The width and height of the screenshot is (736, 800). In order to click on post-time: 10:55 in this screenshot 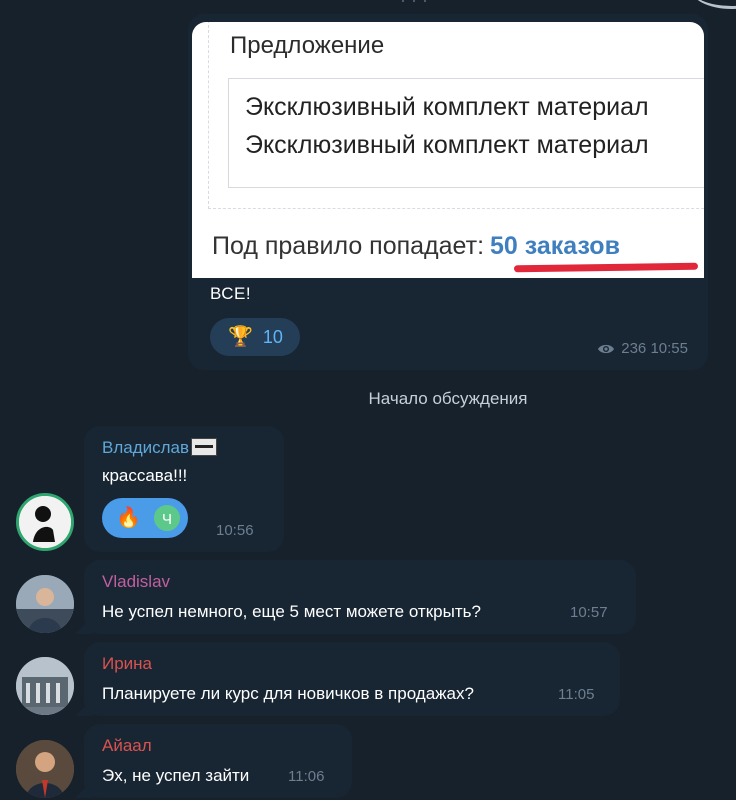, I will do `click(669, 348)`.